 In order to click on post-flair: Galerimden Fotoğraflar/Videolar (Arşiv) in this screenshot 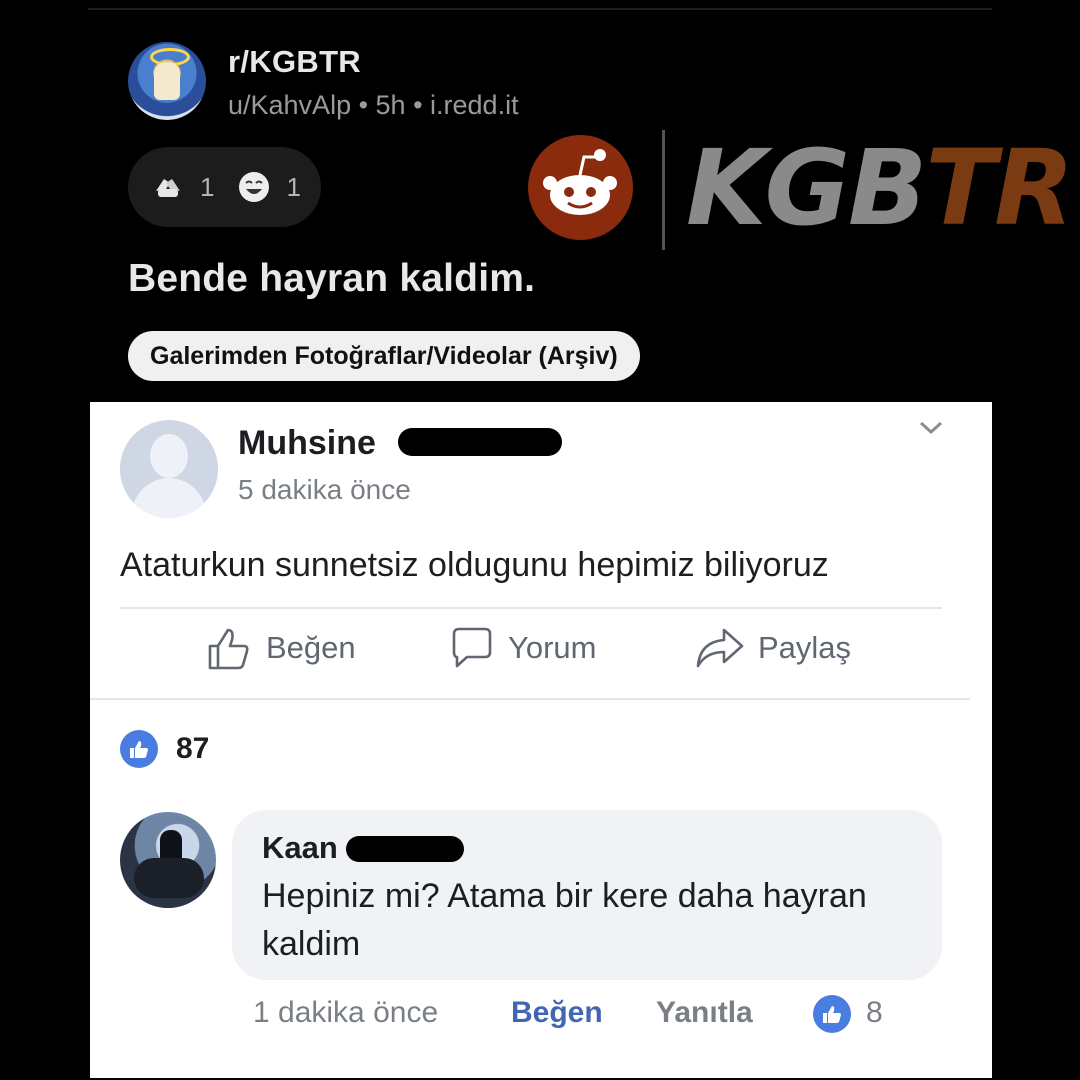, I will do `click(384, 356)`.